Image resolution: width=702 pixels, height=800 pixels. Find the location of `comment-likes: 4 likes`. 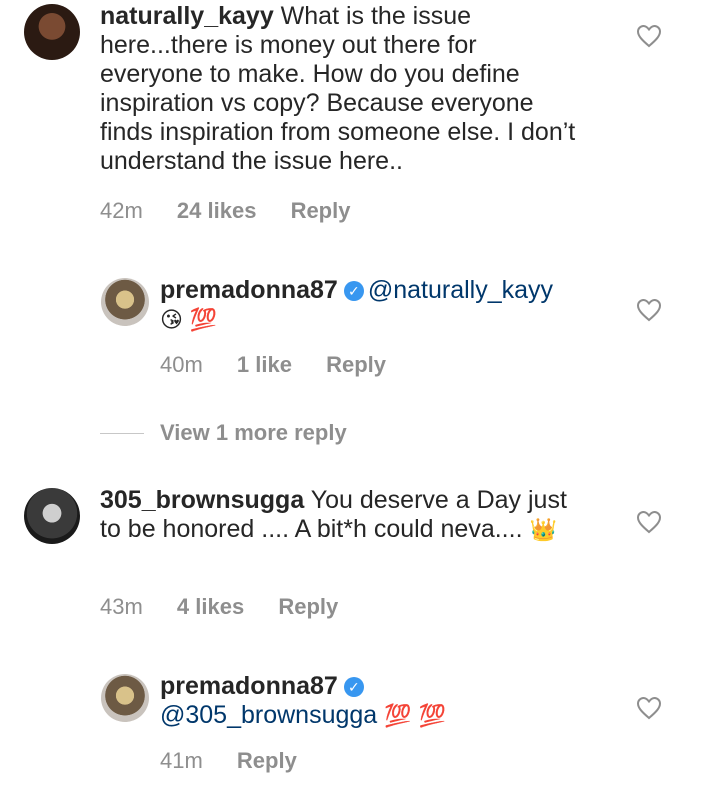

comment-likes: 4 likes is located at coordinates (210, 606).